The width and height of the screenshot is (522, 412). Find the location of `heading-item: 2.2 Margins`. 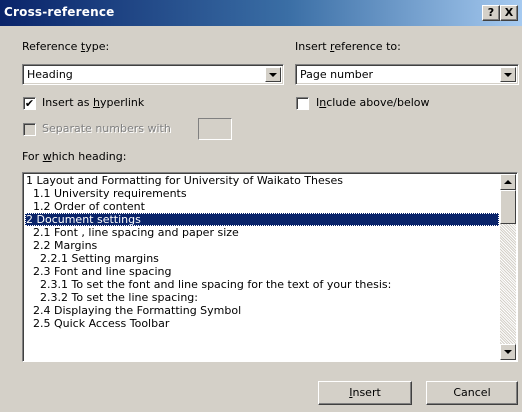

heading-item: 2.2 Margins is located at coordinates (262, 245).